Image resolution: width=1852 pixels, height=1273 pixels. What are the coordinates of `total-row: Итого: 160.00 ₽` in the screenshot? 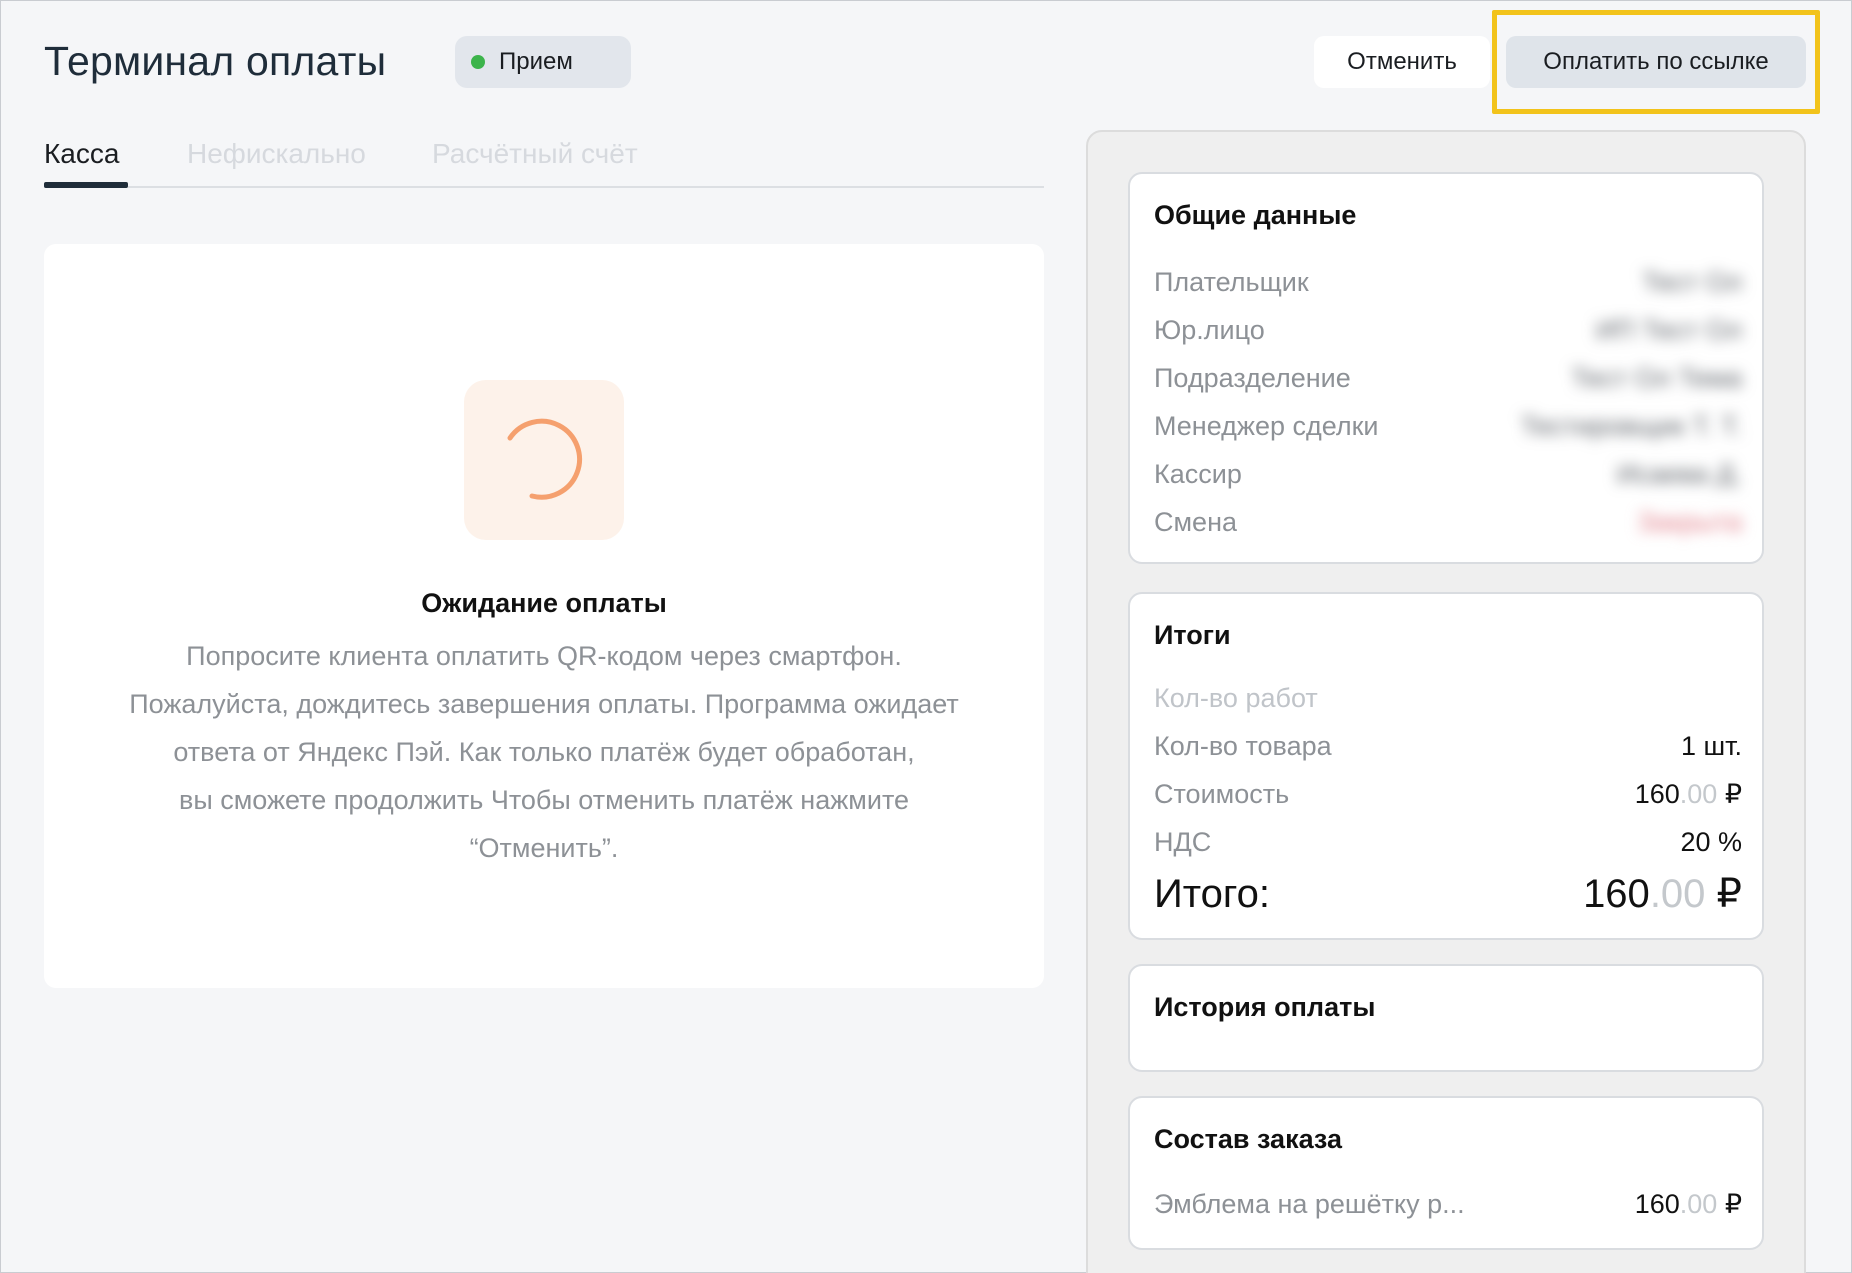 It's located at (1448, 894).